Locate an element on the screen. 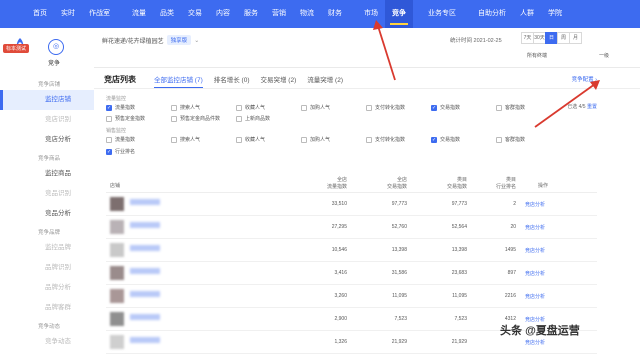  metric-checkbox: 预售定金商品件数 is located at coordinates (203, 118).